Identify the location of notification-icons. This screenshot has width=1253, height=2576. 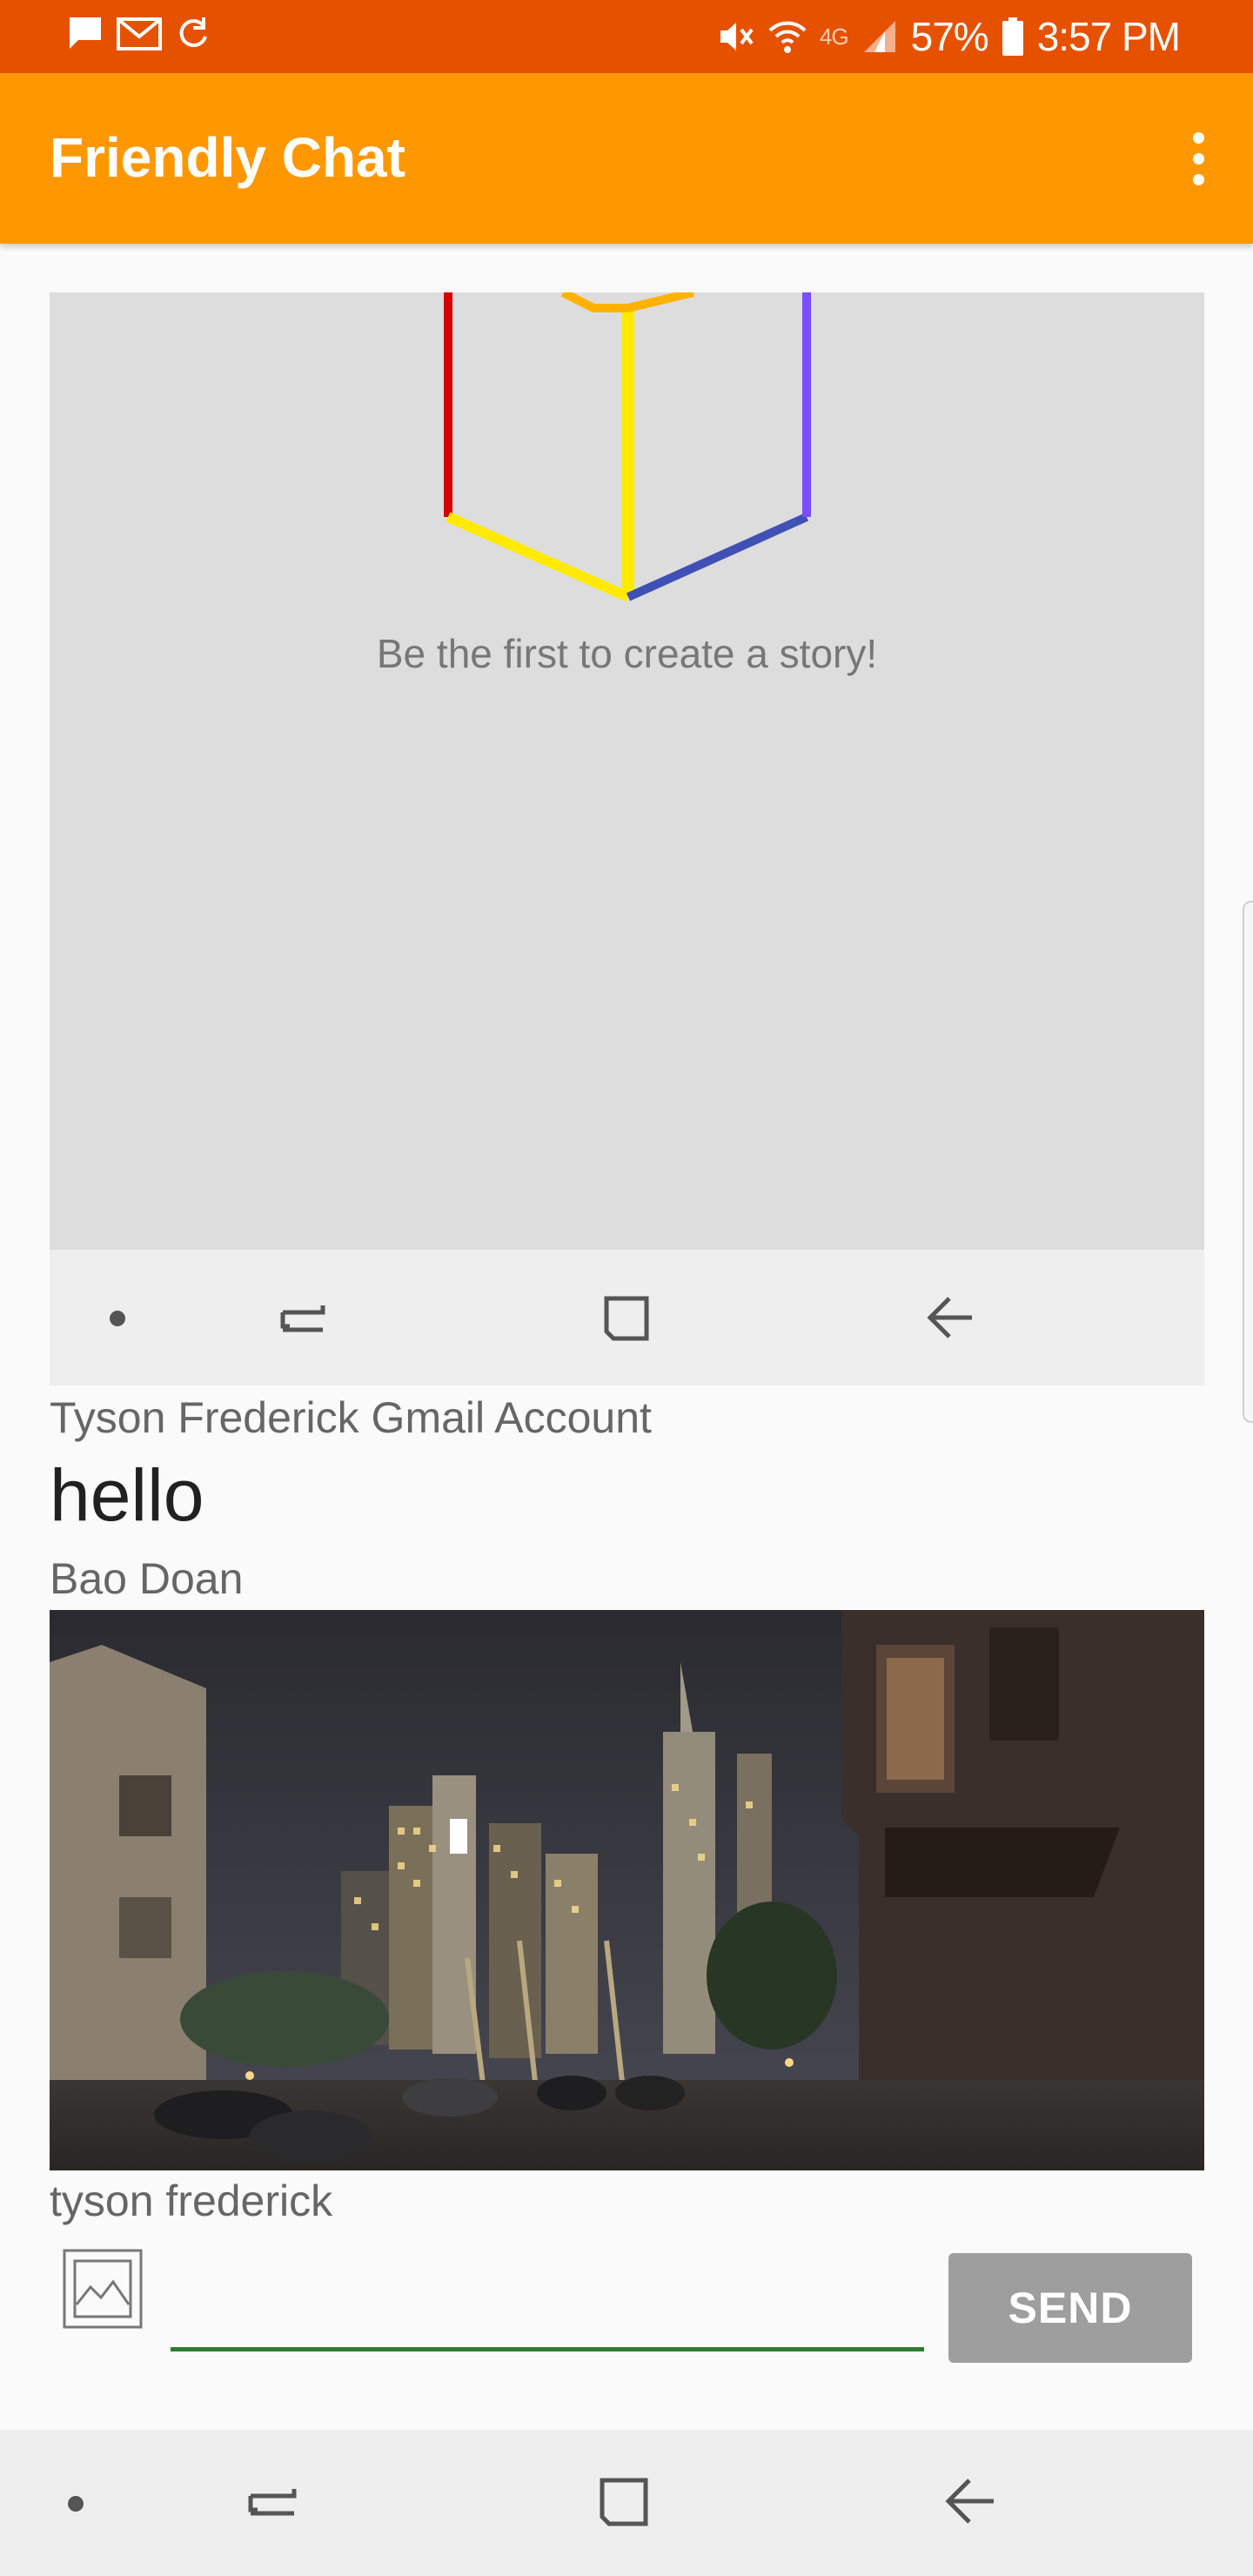
(139, 33).